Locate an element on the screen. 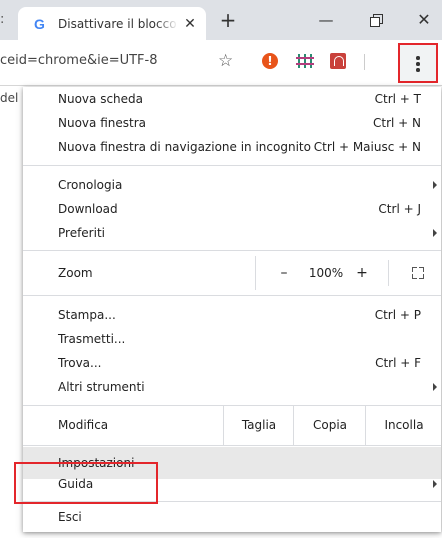  edit-label: Modifica is located at coordinates (83, 425).